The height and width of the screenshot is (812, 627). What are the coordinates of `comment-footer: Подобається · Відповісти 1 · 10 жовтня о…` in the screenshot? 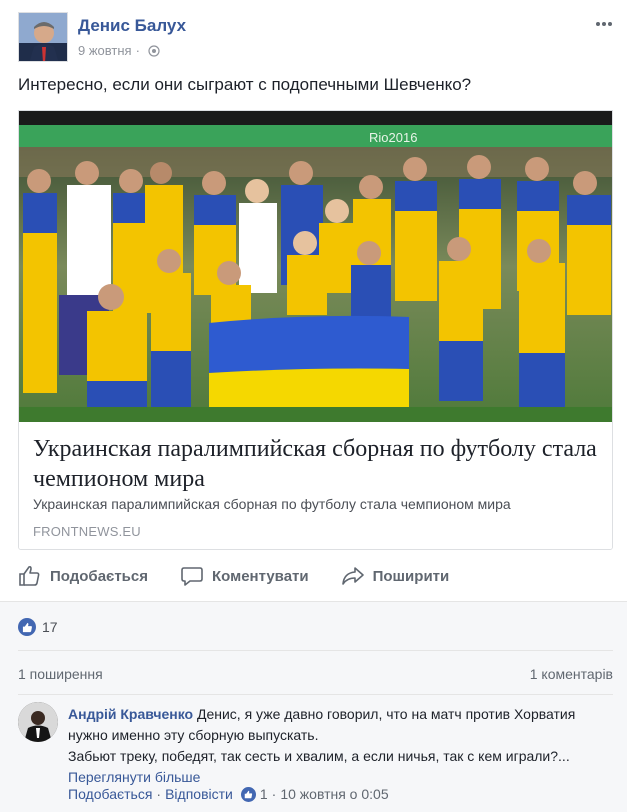 It's located at (228, 794).